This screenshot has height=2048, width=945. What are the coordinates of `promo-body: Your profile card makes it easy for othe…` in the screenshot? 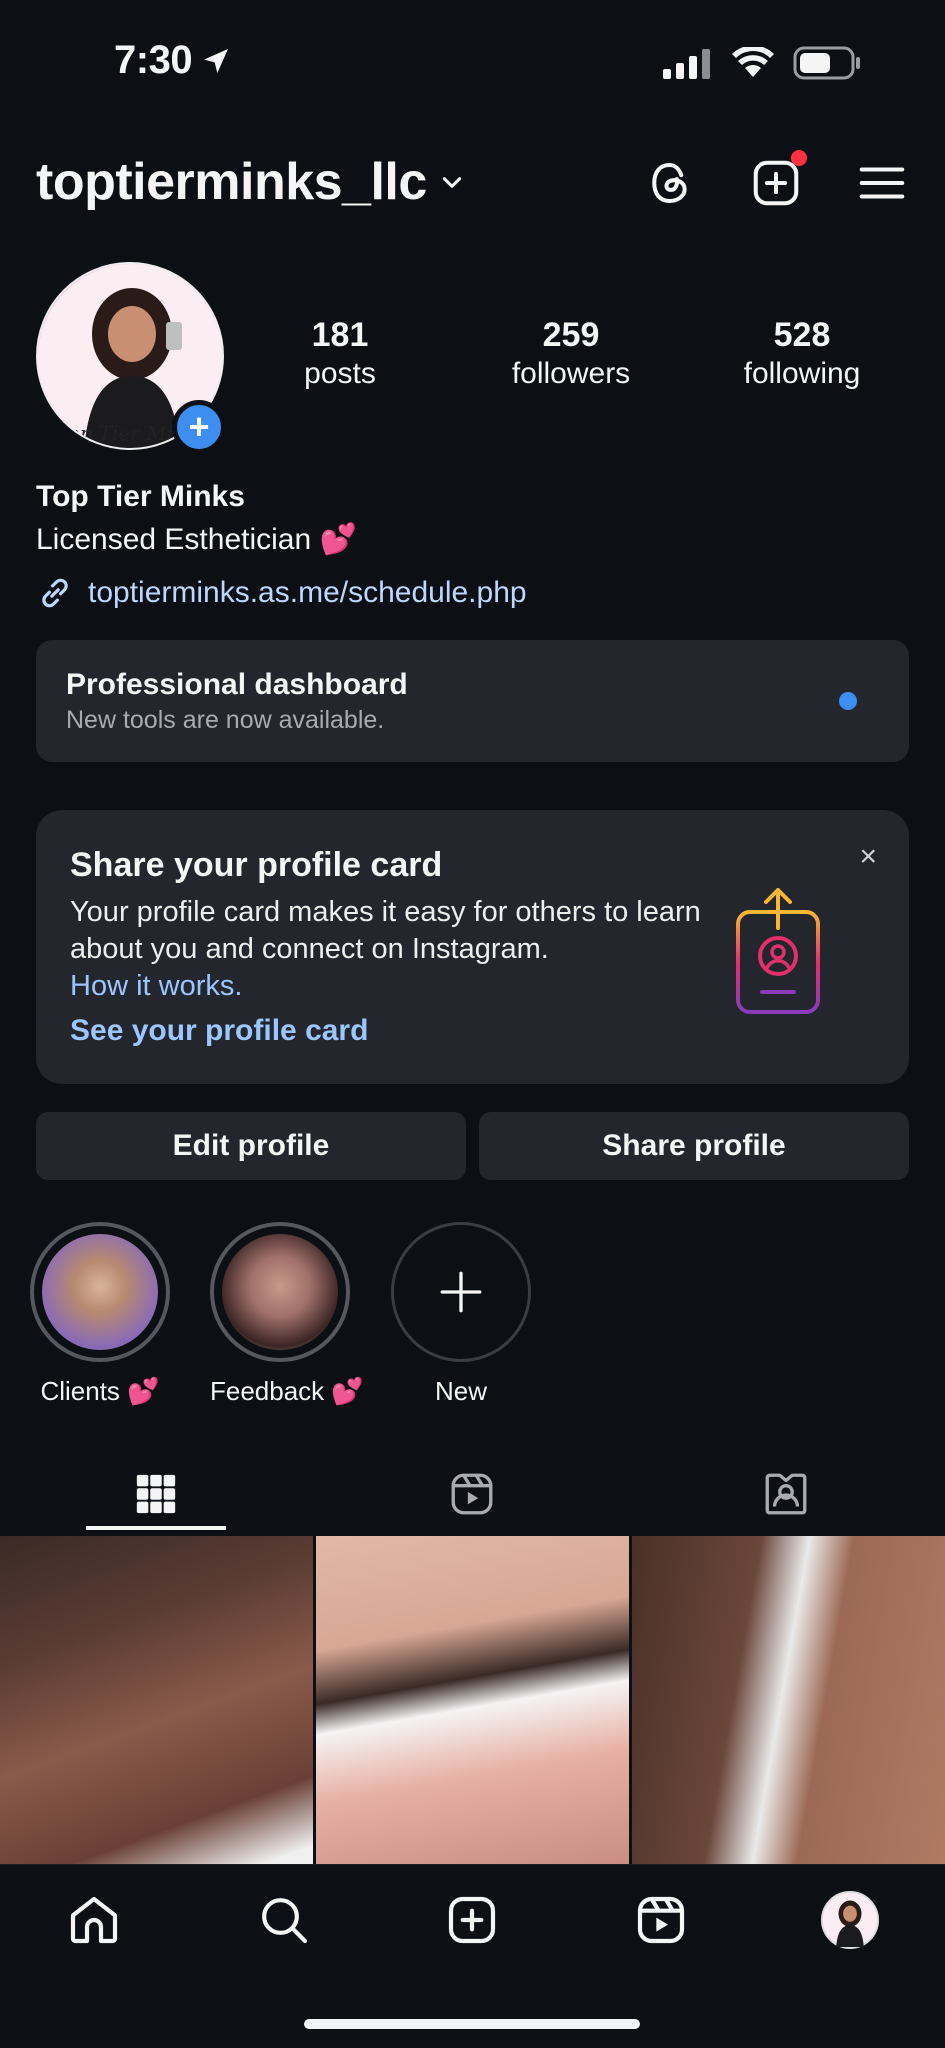 It's located at (390, 949).